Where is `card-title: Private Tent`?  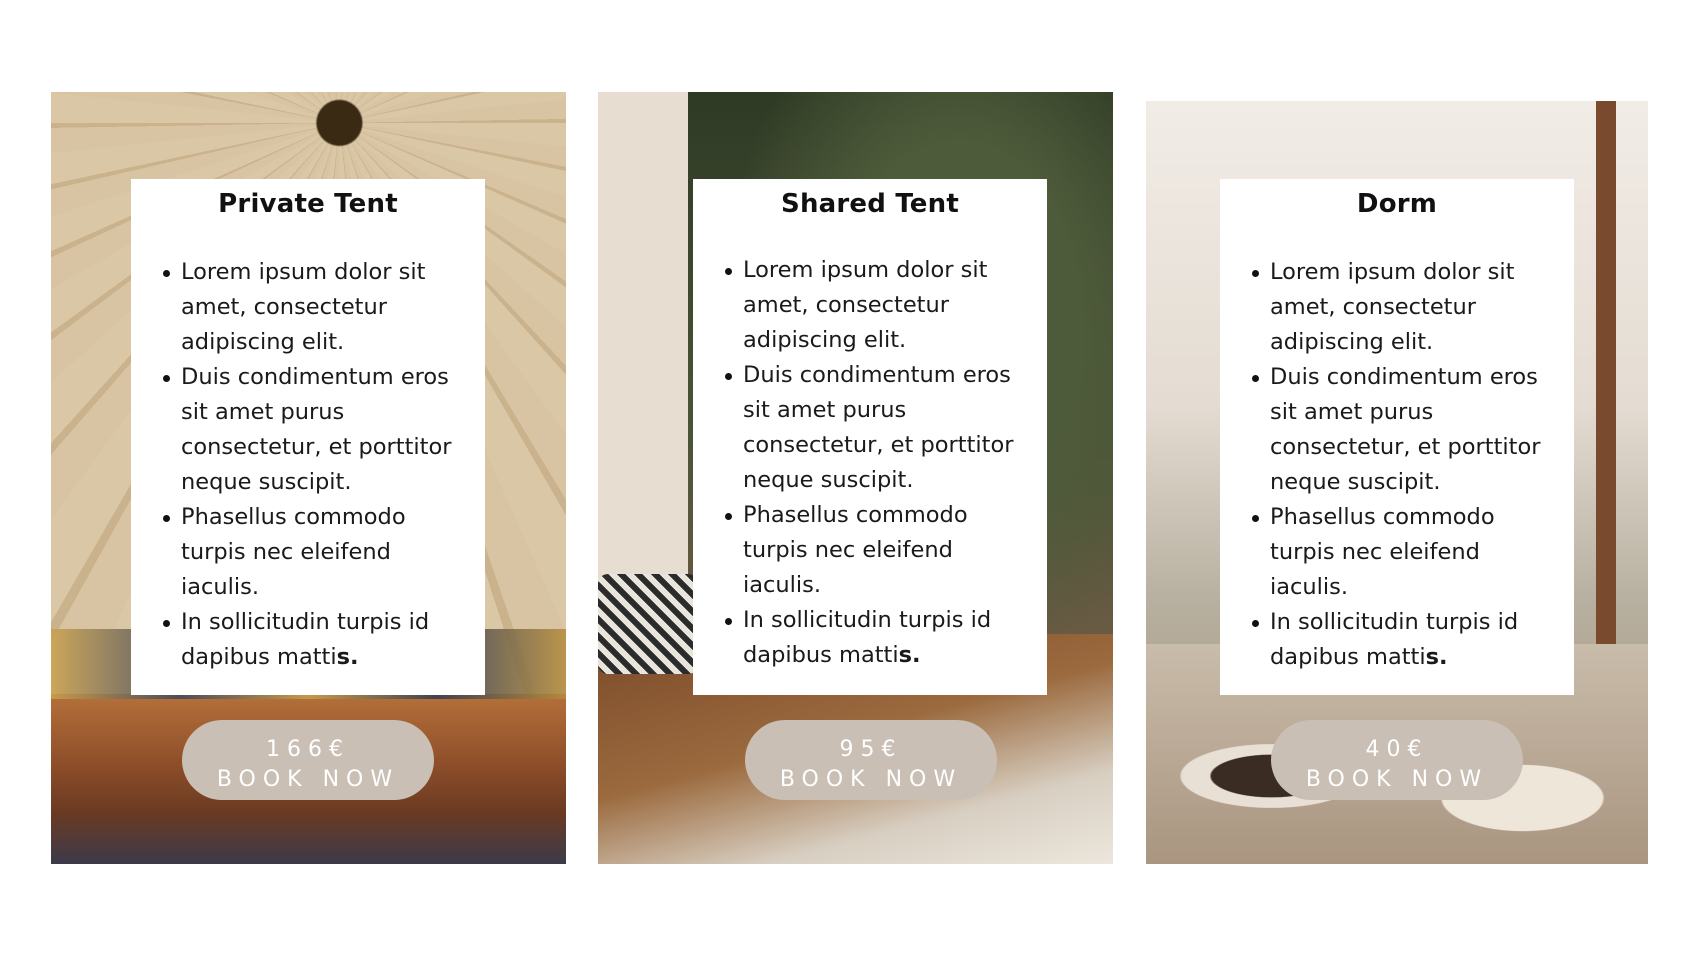
card-title: Private Tent is located at coordinates (308, 204).